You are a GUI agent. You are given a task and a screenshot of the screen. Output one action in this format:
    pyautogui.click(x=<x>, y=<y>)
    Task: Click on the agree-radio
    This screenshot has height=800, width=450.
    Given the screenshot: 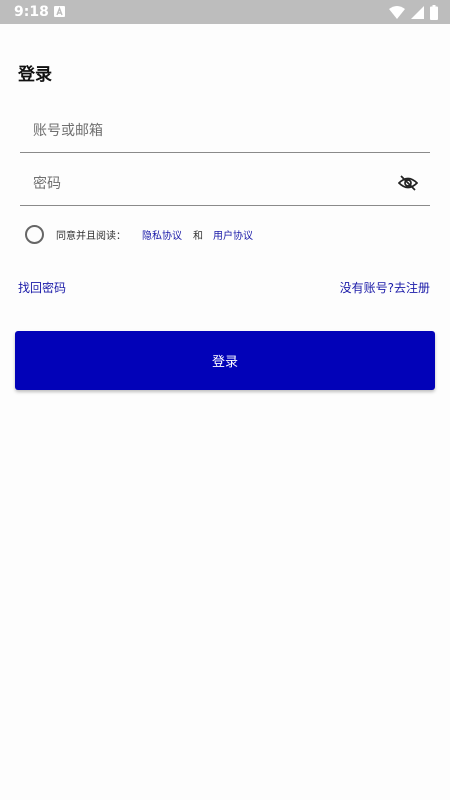 What is the action you would take?
    pyautogui.click(x=34, y=234)
    